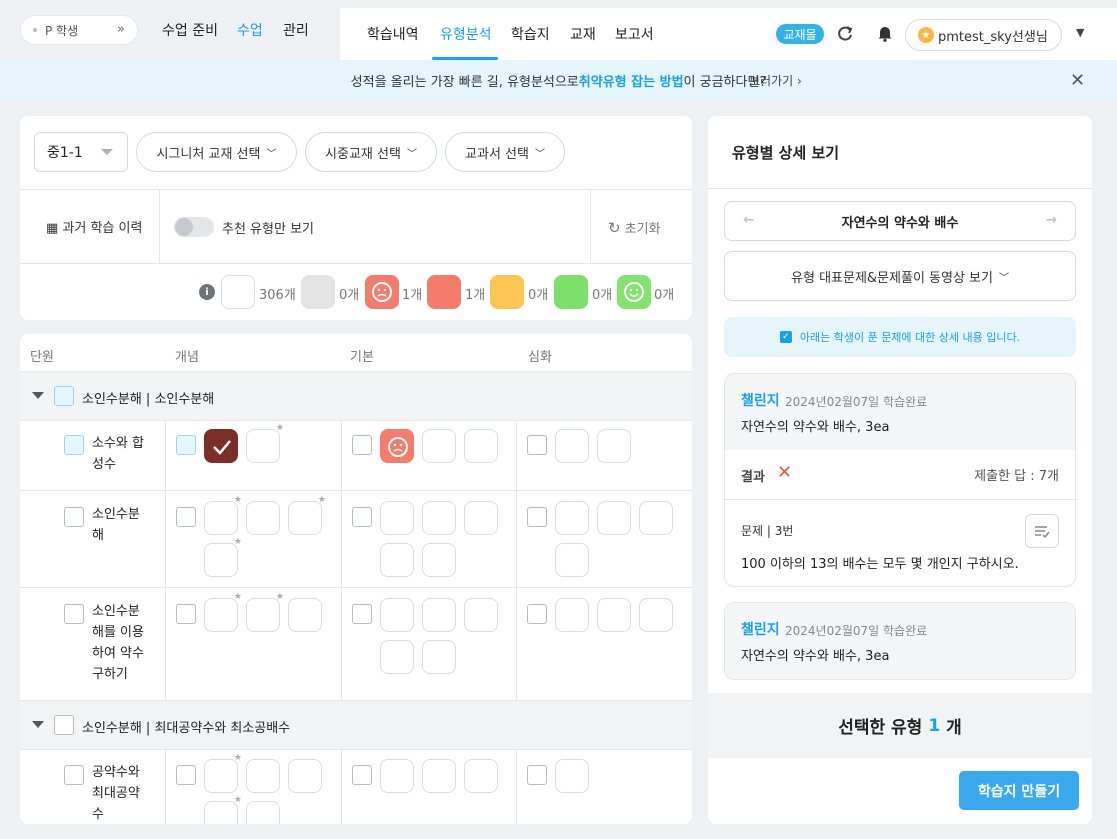 The height and width of the screenshot is (839, 1117). I want to click on section-row: 소인수분해 | 최대공약수와 최소공배수, so click(356, 725).